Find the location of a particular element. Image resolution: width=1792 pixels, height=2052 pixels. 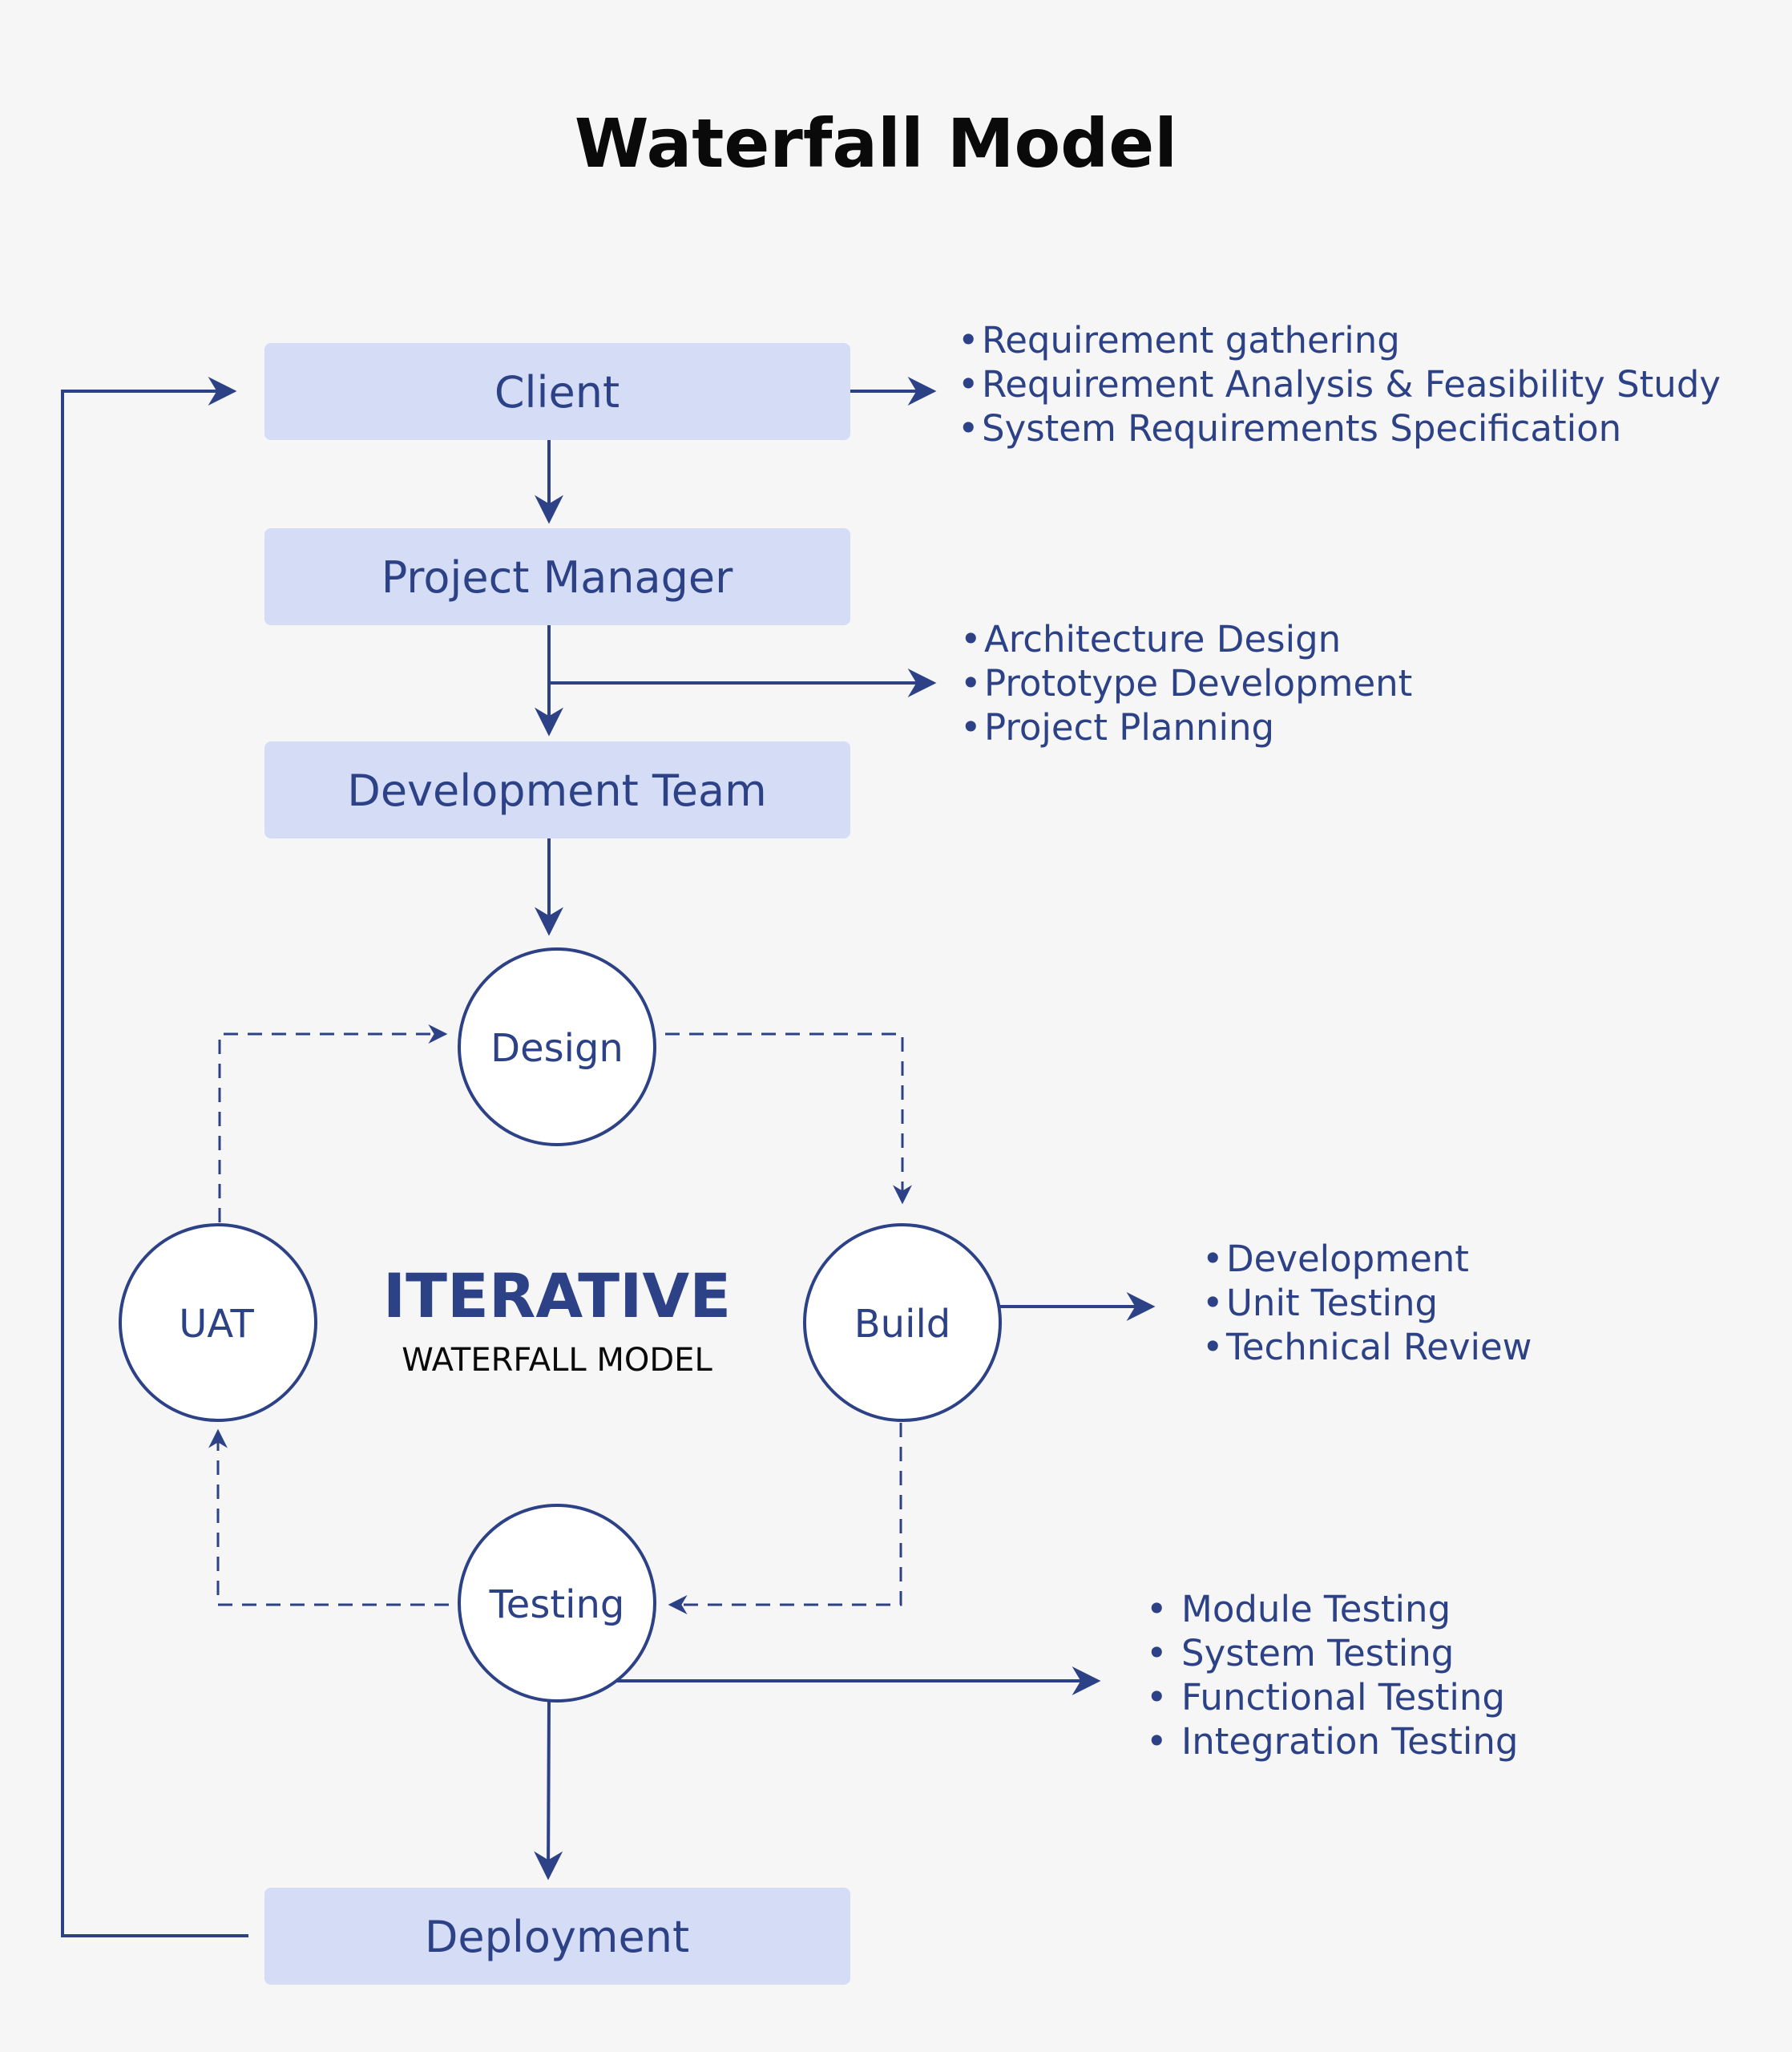

note-item: Prototype Development is located at coordinates (1198, 683).